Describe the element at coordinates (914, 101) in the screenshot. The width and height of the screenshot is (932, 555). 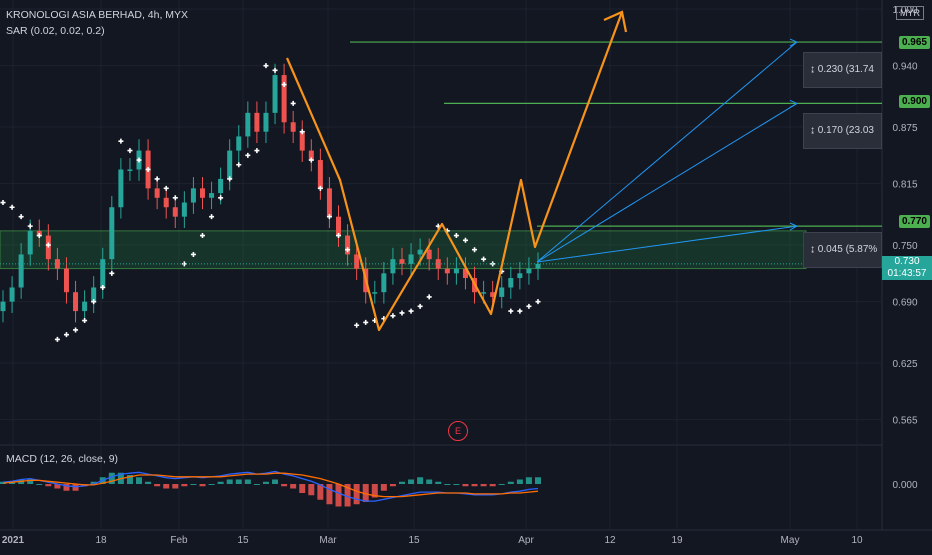
I see `target-tag-2: 0.900` at that location.